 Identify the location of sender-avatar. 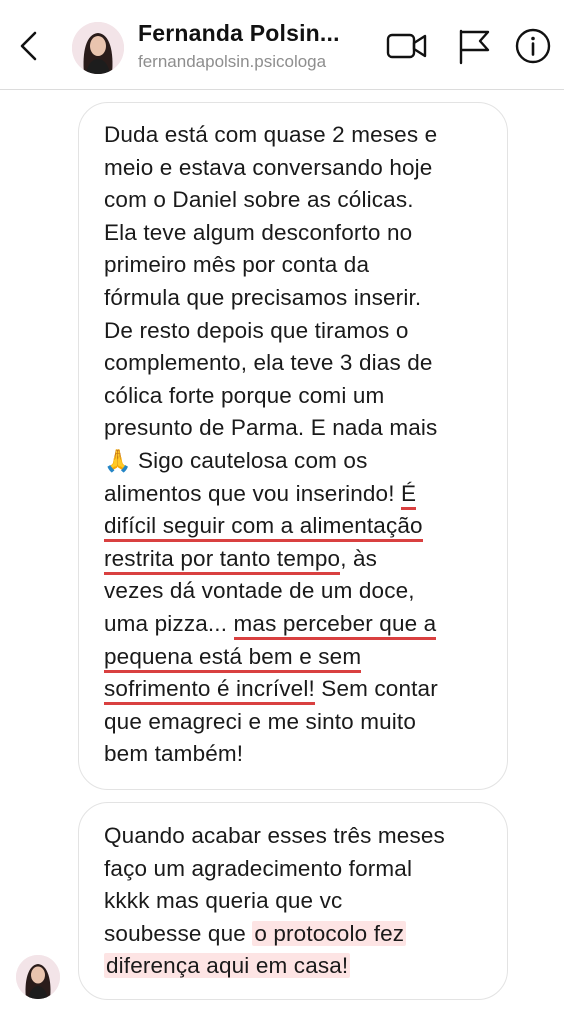
(38, 977).